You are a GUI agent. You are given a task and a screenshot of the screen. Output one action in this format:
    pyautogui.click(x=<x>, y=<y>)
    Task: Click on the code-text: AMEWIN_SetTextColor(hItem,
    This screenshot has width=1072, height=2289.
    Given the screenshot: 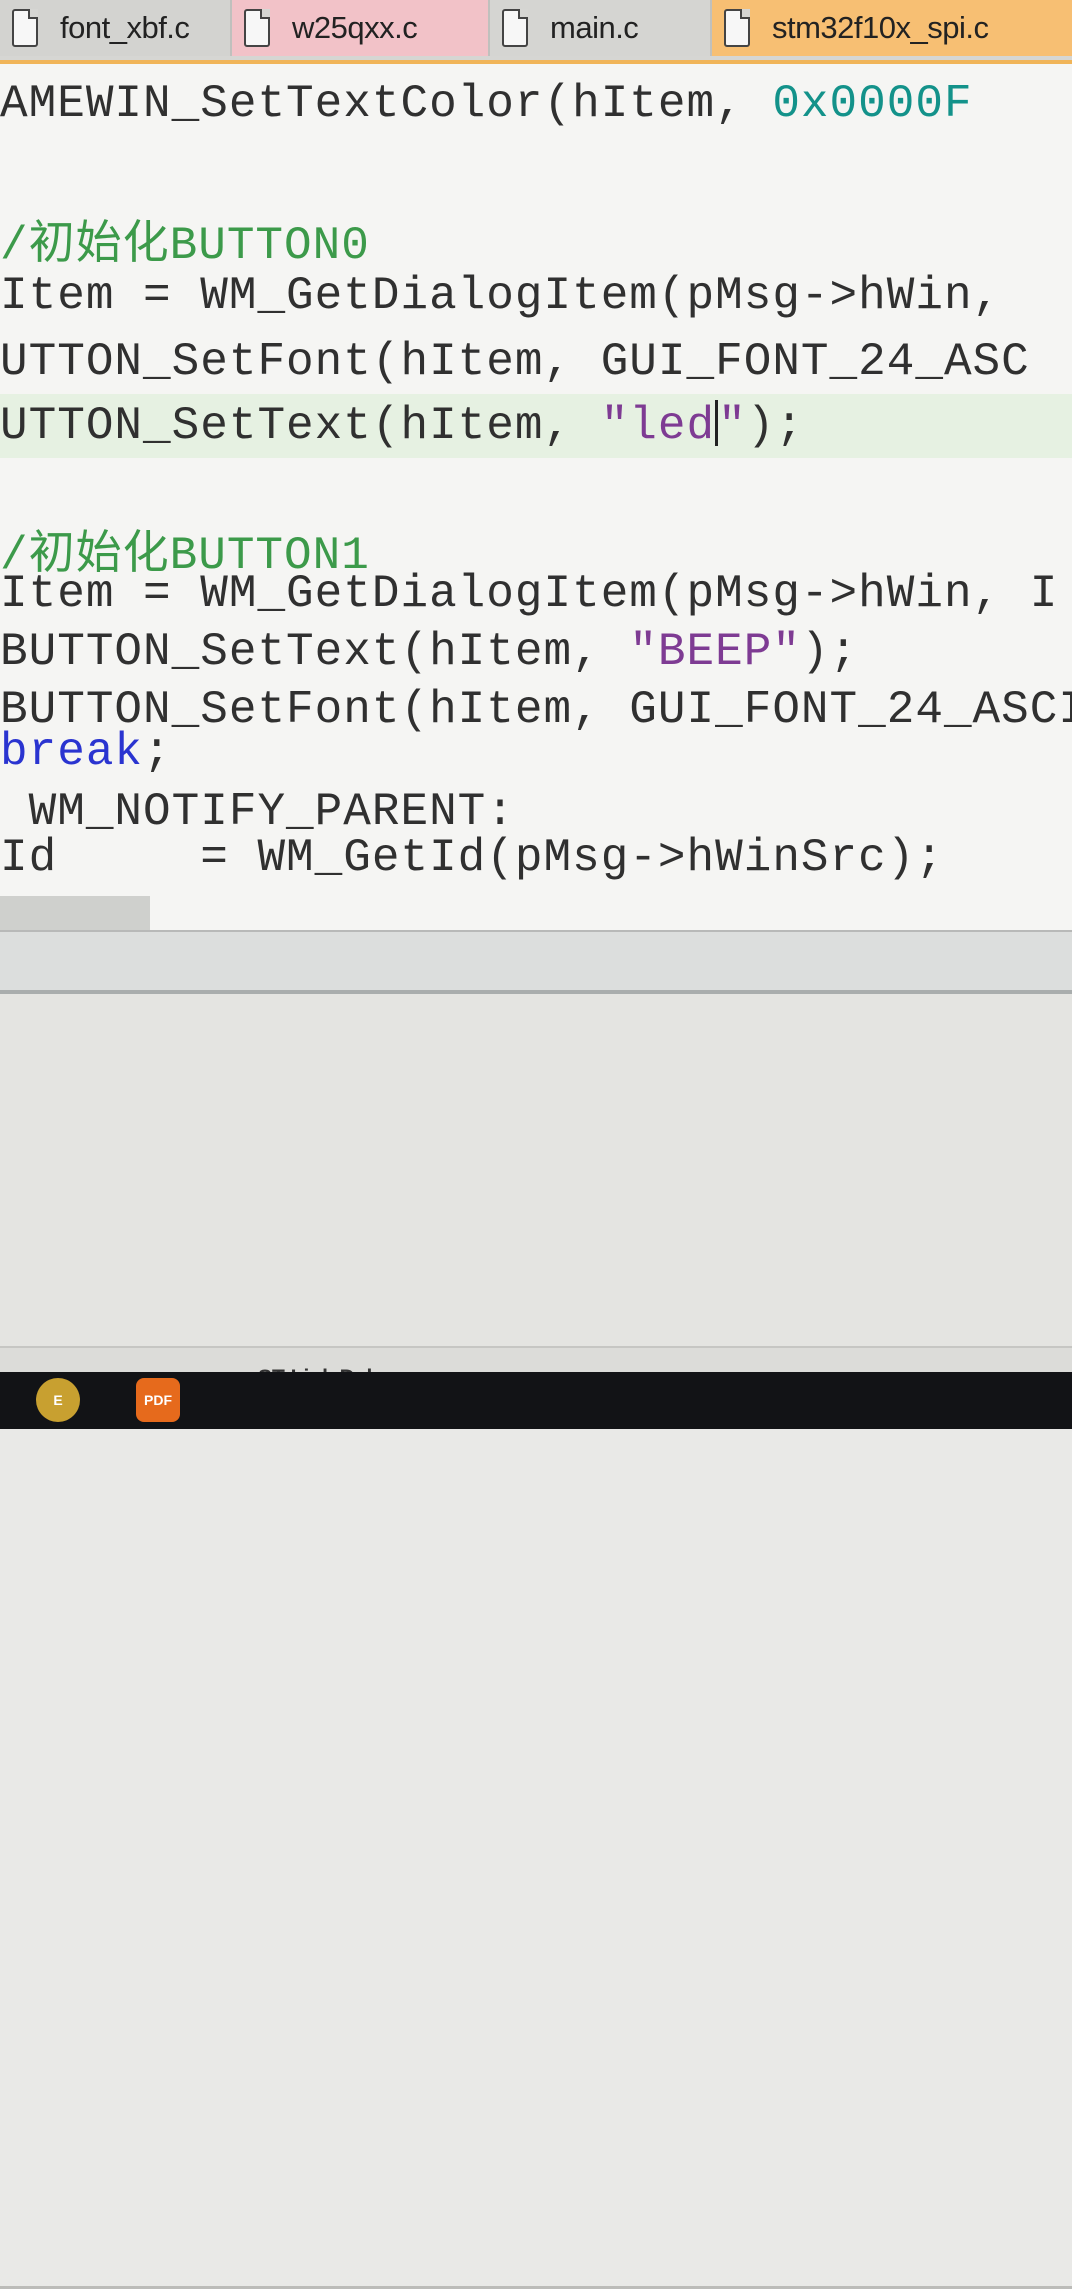 What is the action you would take?
    pyautogui.click(x=386, y=104)
    